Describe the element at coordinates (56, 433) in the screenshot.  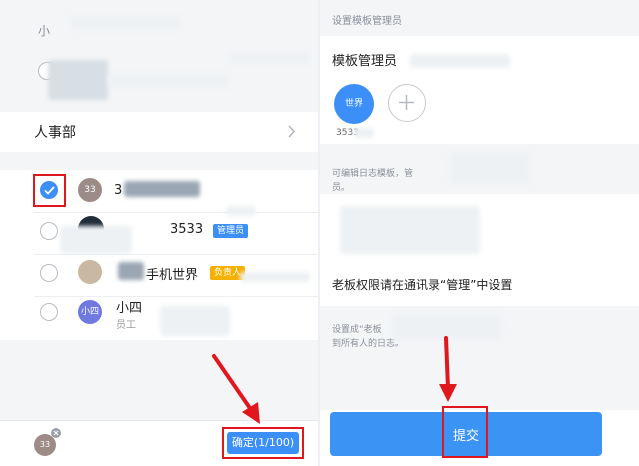
I see `remove-icon` at that location.